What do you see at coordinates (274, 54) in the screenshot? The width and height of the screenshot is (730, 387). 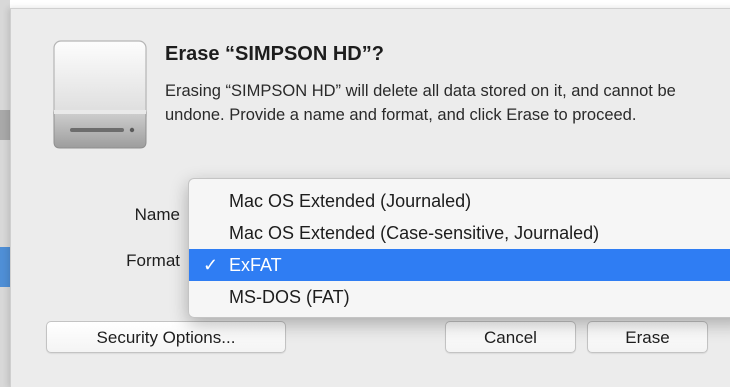 I see `dialog-title: Erase “SIMPSON HD”?` at bounding box center [274, 54].